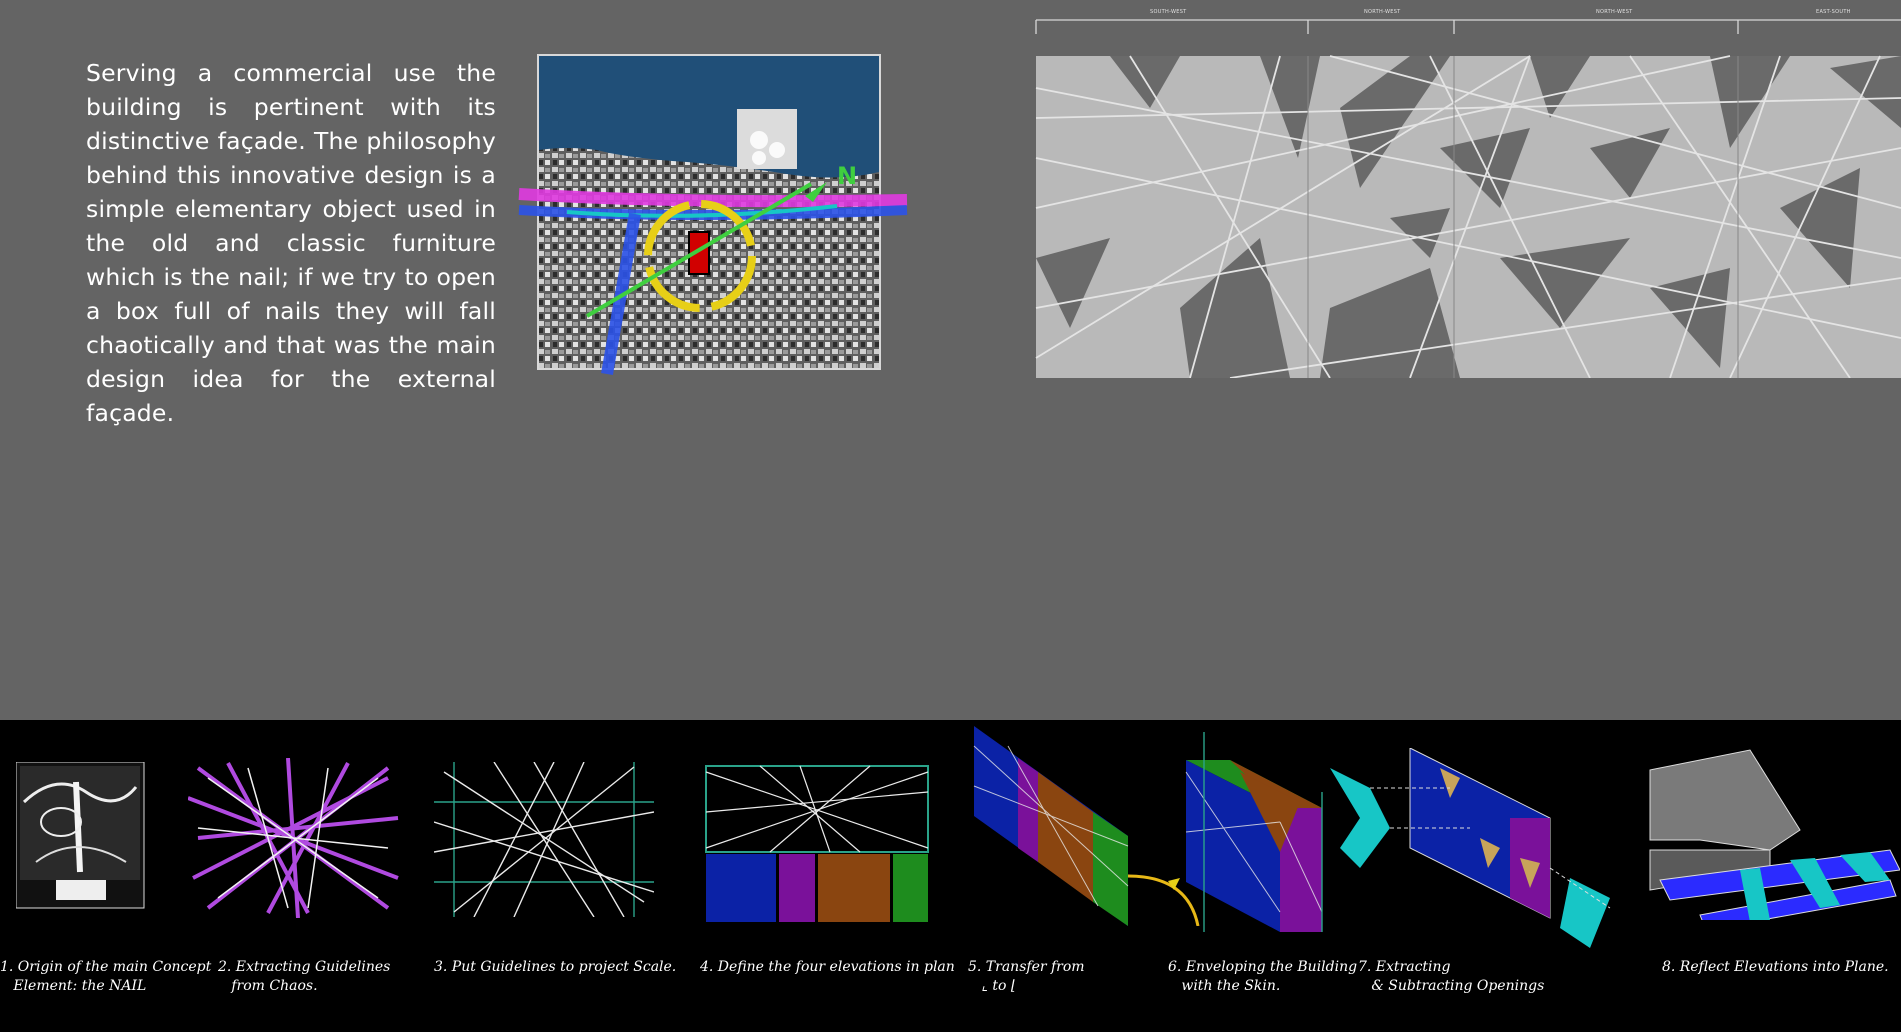  I want to click on step-8-figure, so click(1770, 835).